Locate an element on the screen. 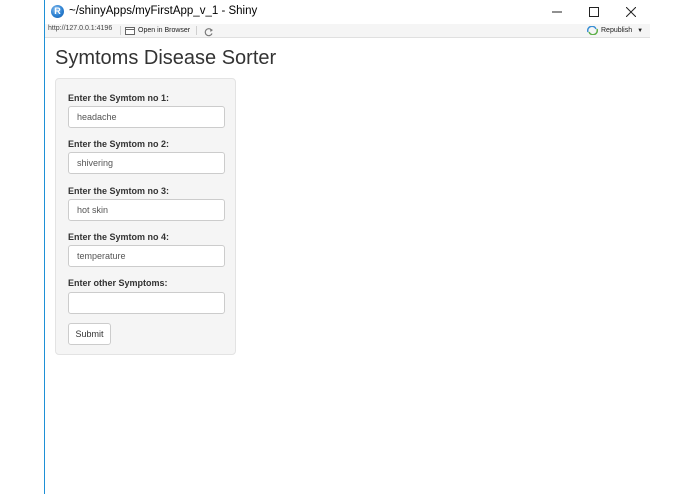 Image resolution: width=695 pixels, height=494 pixels. other-symptoms-input is located at coordinates (146, 303).